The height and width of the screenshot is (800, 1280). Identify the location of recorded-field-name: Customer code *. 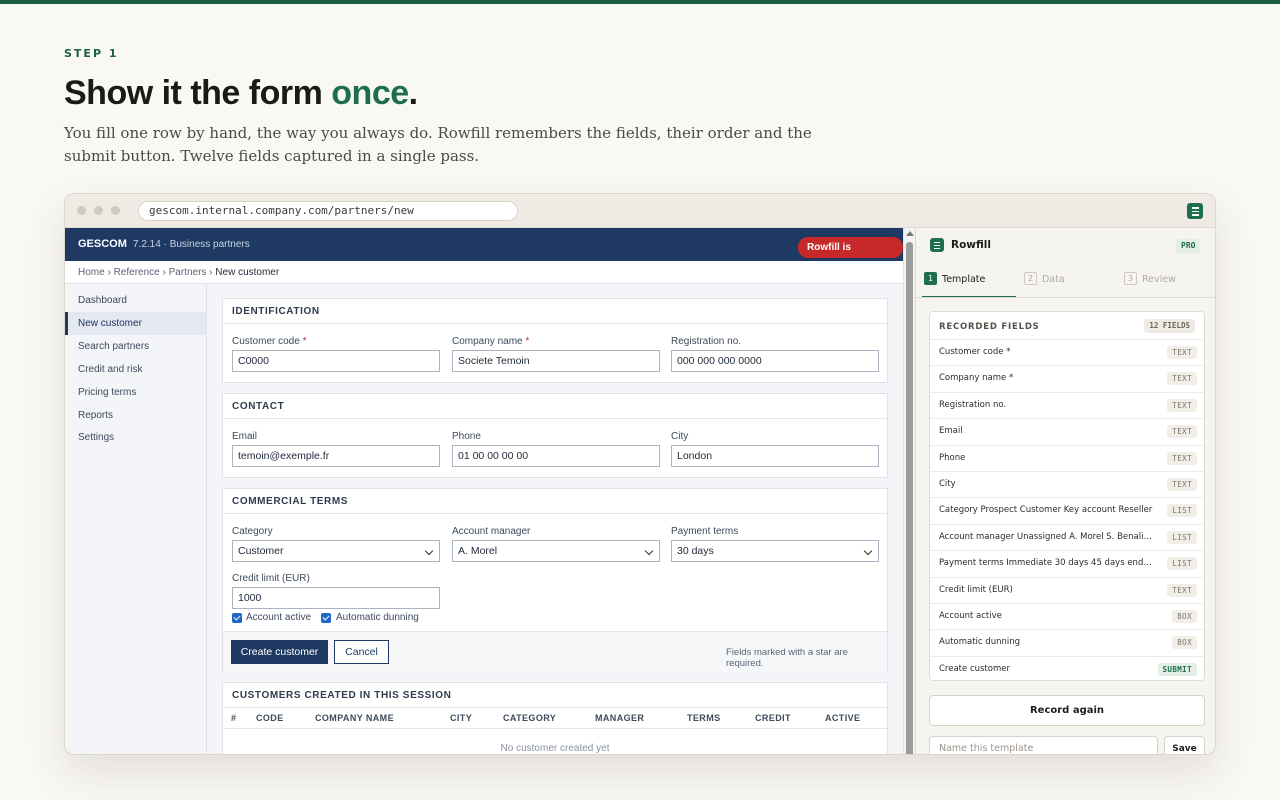
(975, 352).